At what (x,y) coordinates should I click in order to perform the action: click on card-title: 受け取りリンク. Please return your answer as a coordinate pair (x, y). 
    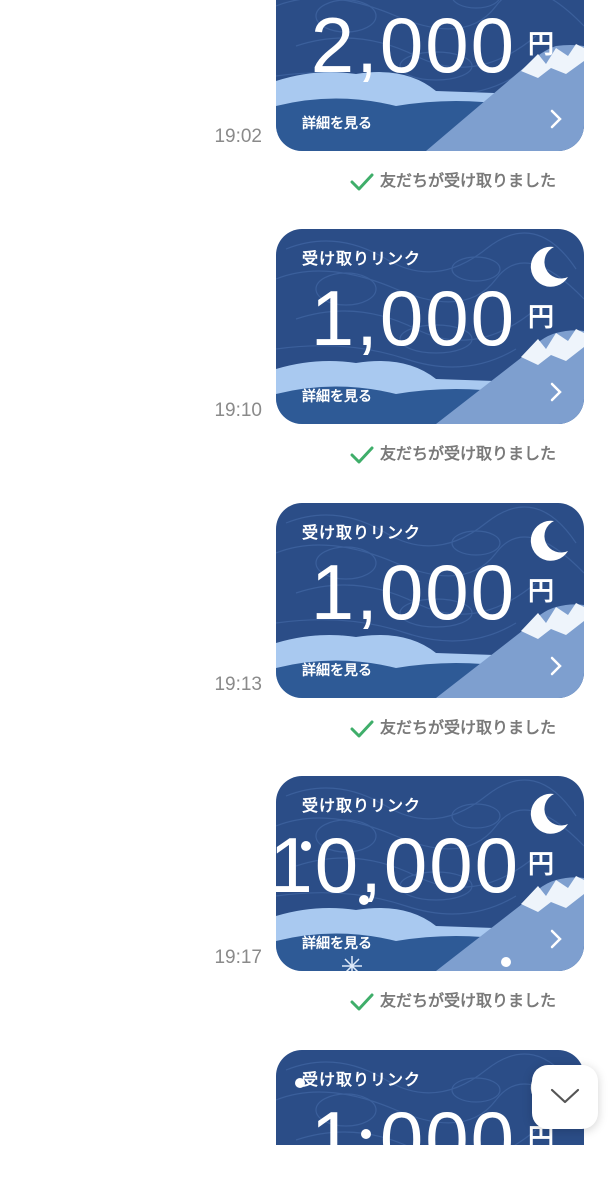
    Looking at the image, I should click on (362, 1079).